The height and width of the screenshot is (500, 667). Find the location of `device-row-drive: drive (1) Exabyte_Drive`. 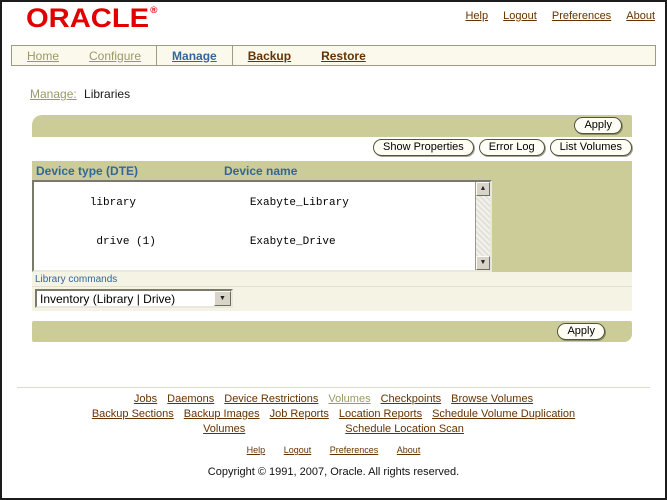

device-row-drive: drive (1) Exabyte_Drive is located at coordinates (254, 242).